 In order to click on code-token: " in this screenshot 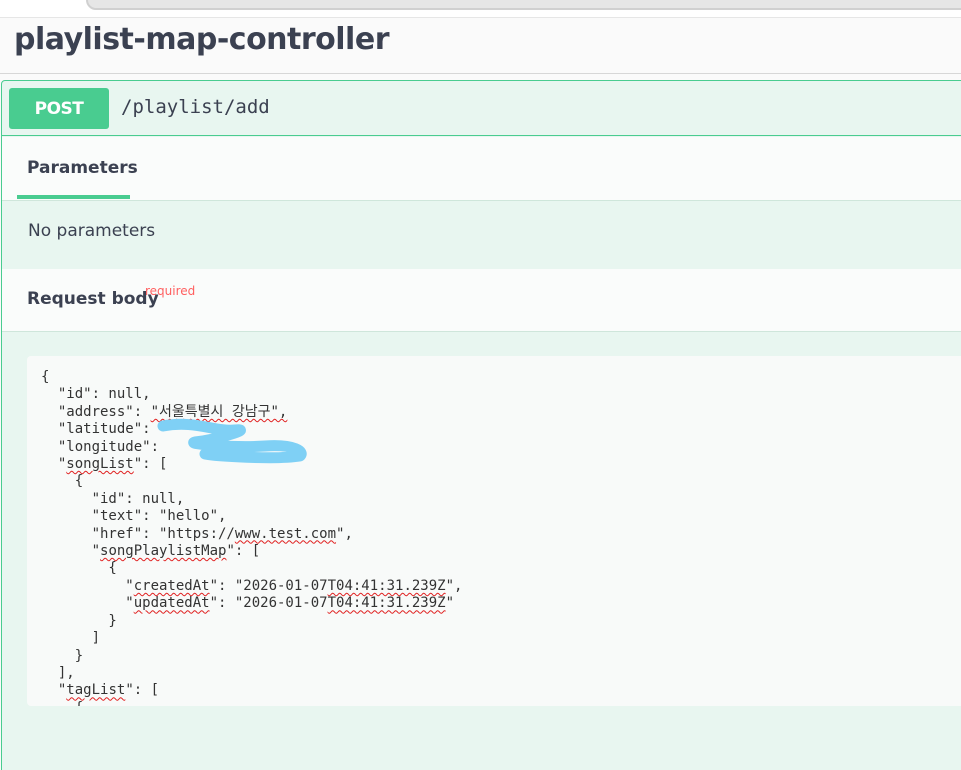, I will do `click(450, 603)`.